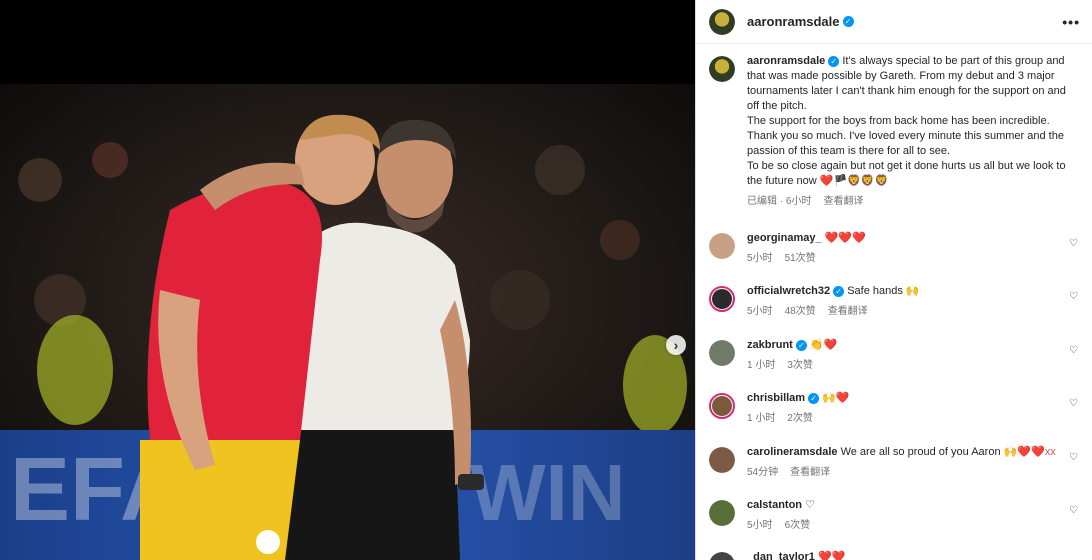 This screenshot has height=560, width=1092. Describe the element at coordinates (1071, 22) in the screenshot. I see `more-options-icon: •••` at that location.